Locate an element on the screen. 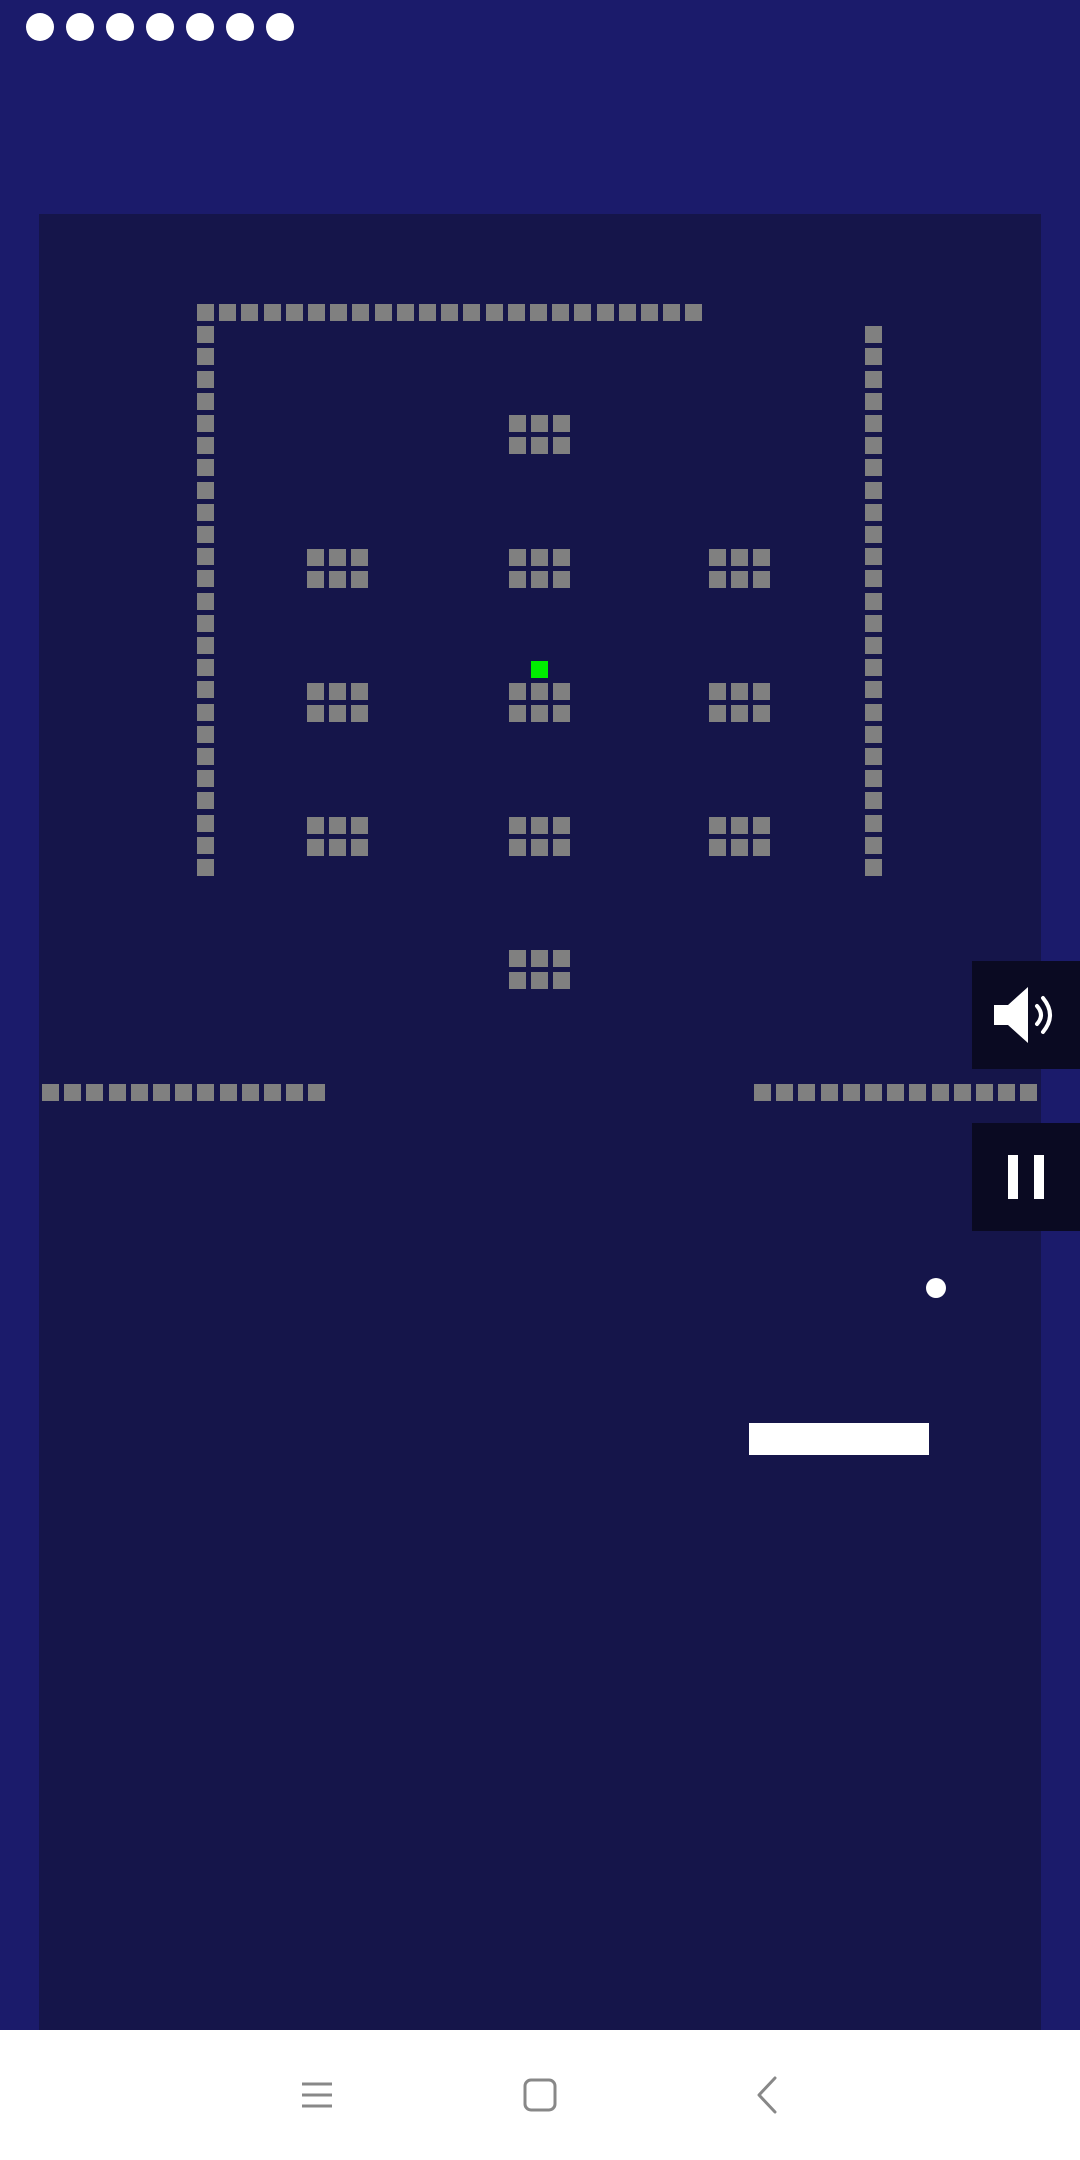 This screenshot has width=1080, height=2160. nav-menu-button is located at coordinates (317, 2095).